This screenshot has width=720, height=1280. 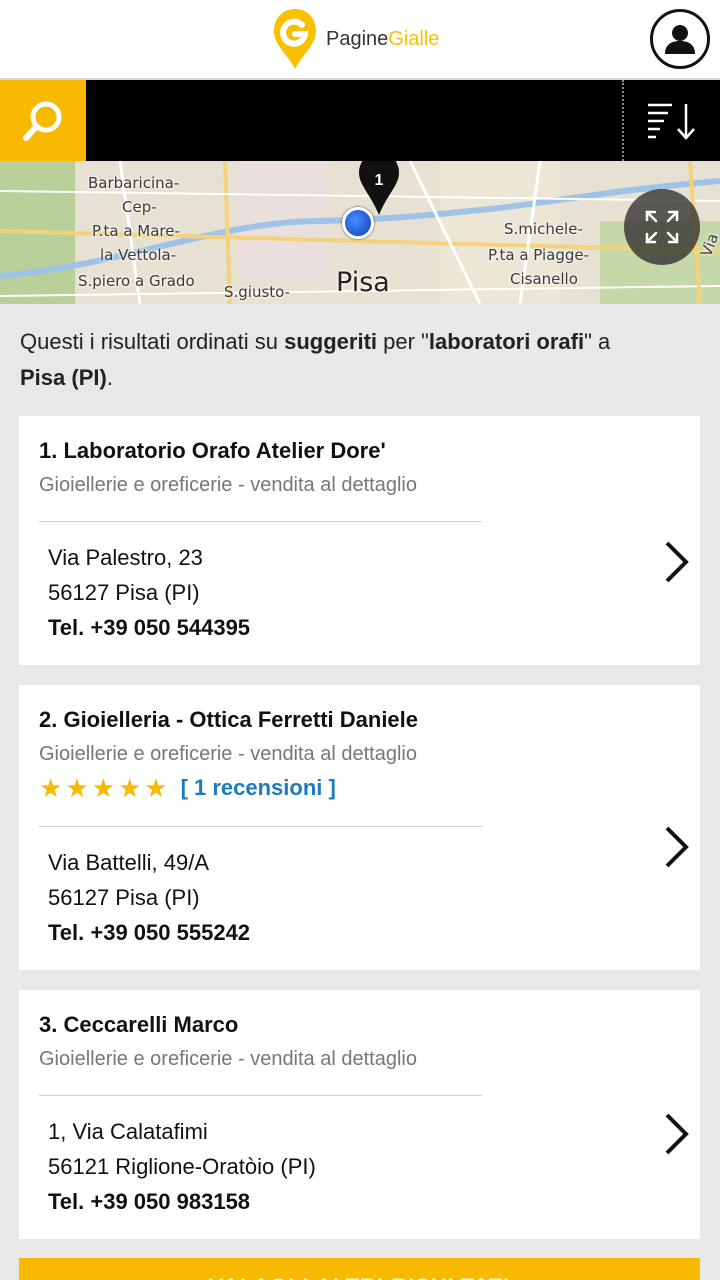 I want to click on app-header: PagineGialle, so click(x=360, y=40).